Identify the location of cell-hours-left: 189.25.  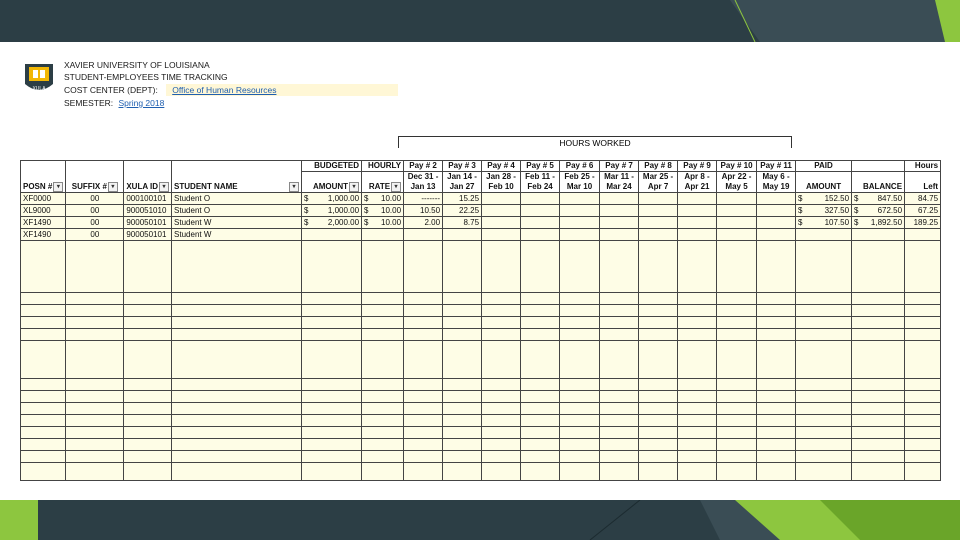
(923, 222).